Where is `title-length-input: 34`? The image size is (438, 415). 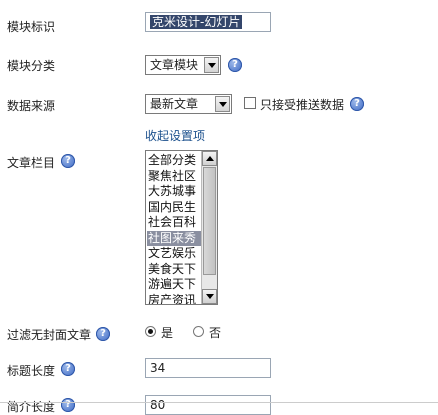
title-length-input: 34 is located at coordinates (208, 368).